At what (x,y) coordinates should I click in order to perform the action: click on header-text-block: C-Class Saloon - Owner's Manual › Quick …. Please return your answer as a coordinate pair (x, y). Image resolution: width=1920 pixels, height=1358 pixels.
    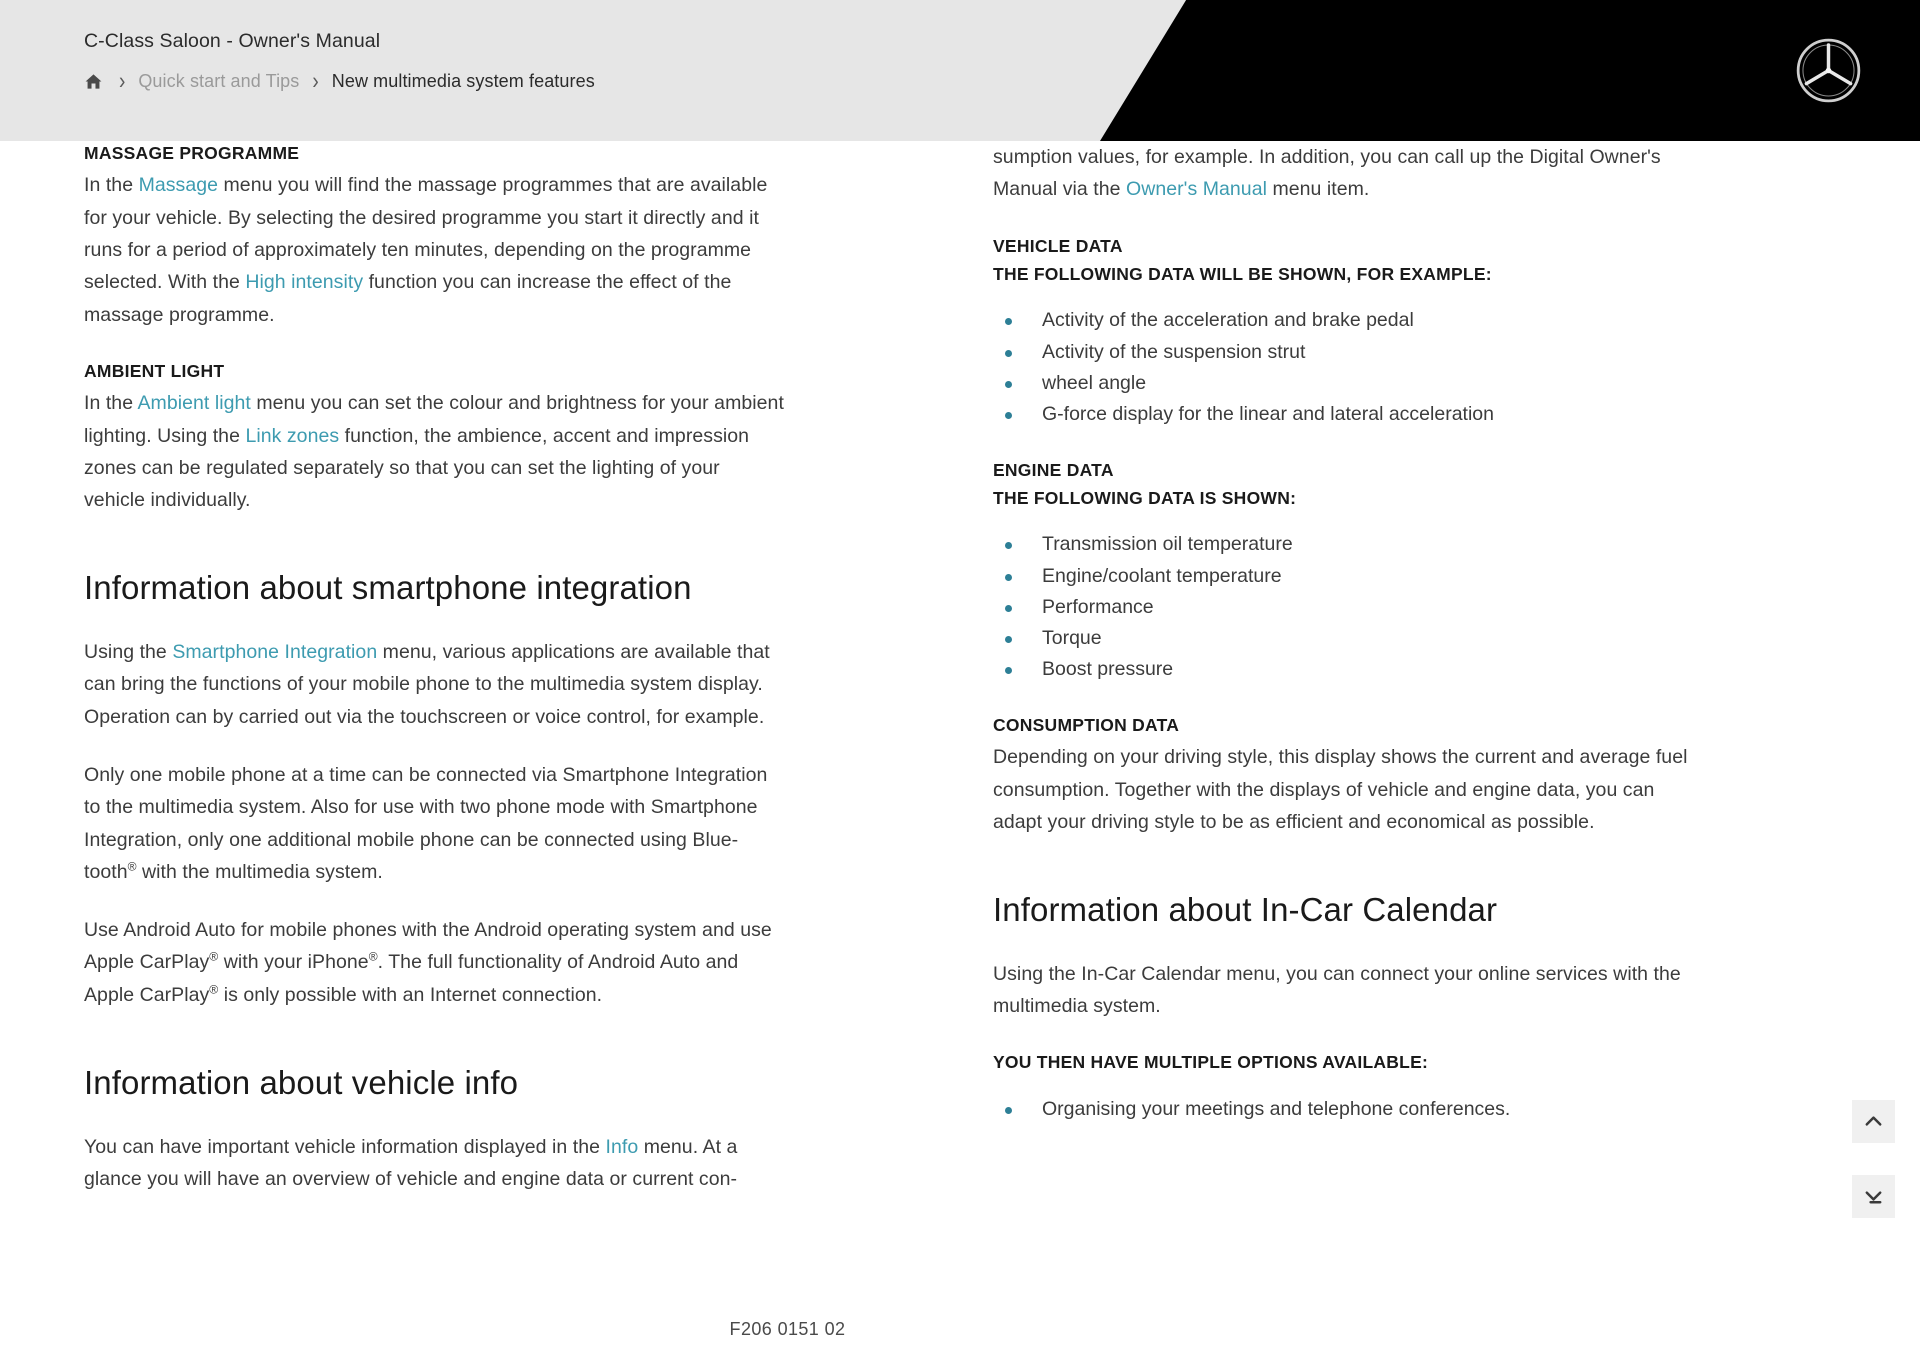
    Looking at the image, I should click on (339, 62).